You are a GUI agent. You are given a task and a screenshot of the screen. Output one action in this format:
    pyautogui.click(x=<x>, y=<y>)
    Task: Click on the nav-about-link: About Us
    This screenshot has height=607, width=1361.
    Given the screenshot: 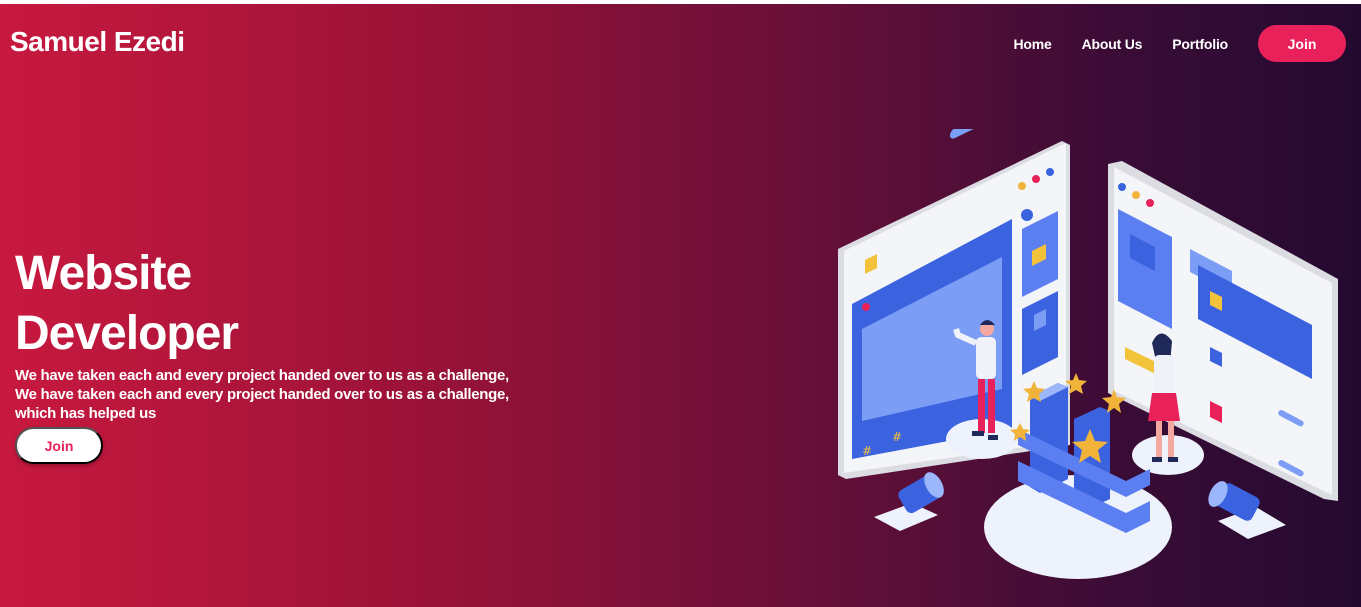 What is the action you would take?
    pyautogui.click(x=1112, y=44)
    